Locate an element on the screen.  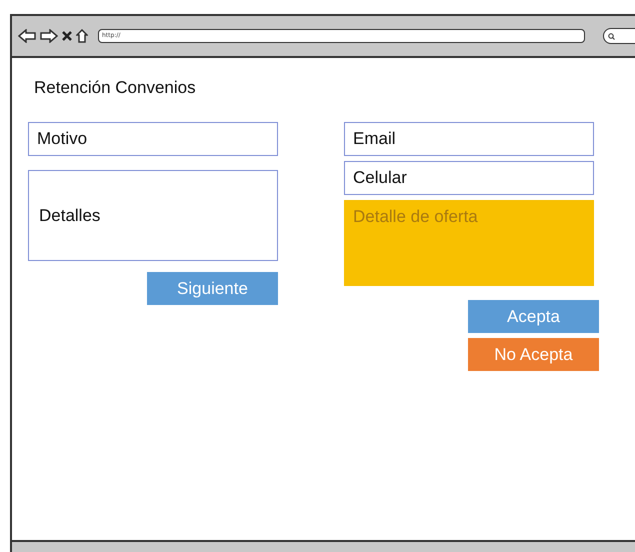
page-title: Retención Convenios is located at coordinates (115, 88).